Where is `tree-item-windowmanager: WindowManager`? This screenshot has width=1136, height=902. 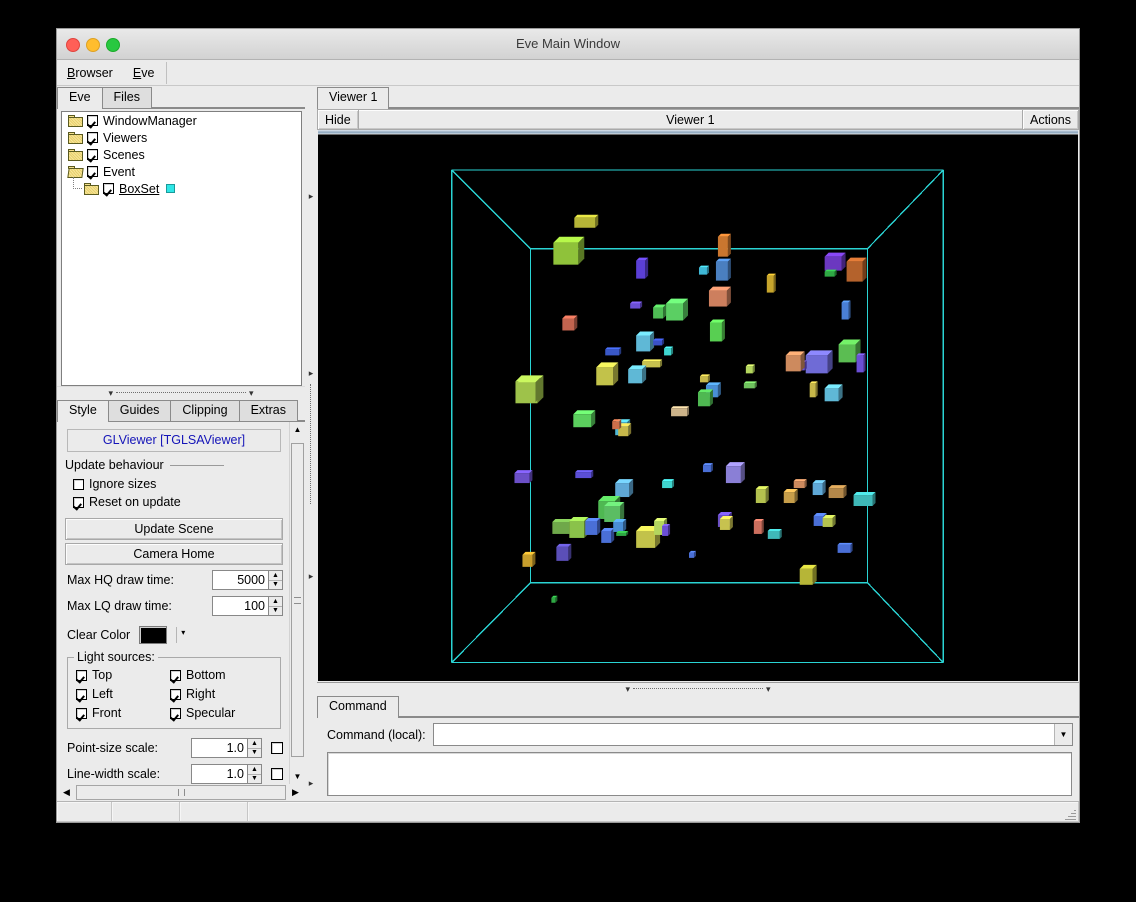 tree-item-windowmanager: WindowManager is located at coordinates (181, 120).